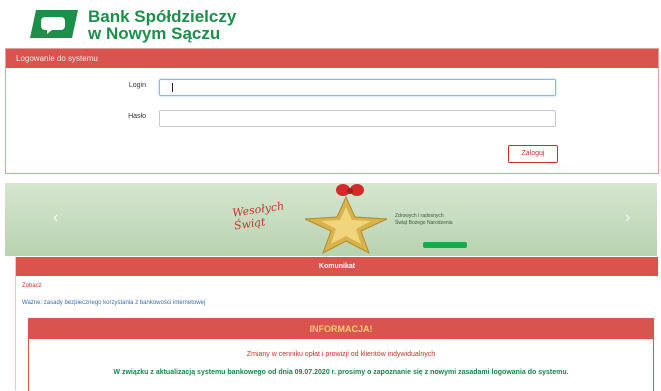 The height and width of the screenshot is (391, 661). What do you see at coordinates (332, 58) in the screenshot?
I see `login-panel-title: Logowanie do systemu` at bounding box center [332, 58].